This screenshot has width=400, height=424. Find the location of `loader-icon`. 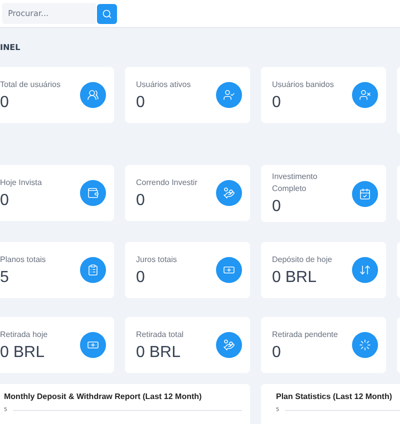

loader-icon is located at coordinates (365, 345).